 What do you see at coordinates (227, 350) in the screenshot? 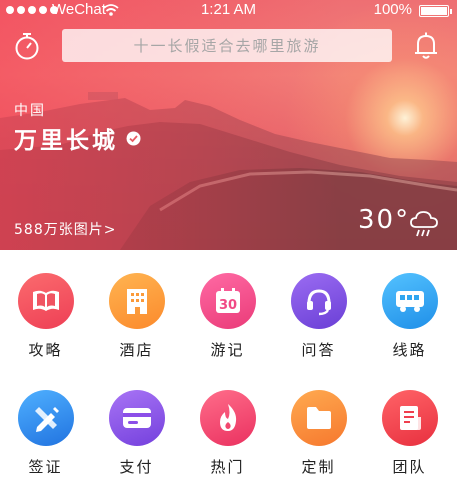
I see `category-label: 游记` at bounding box center [227, 350].